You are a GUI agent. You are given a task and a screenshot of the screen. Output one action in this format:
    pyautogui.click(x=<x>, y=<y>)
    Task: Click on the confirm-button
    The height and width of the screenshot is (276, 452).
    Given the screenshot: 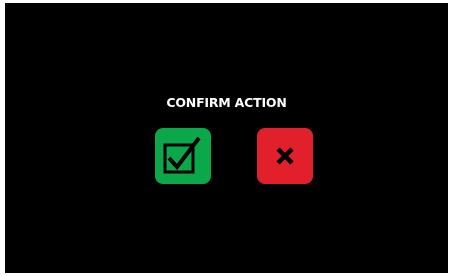 What is the action you would take?
    pyautogui.click(x=183, y=156)
    